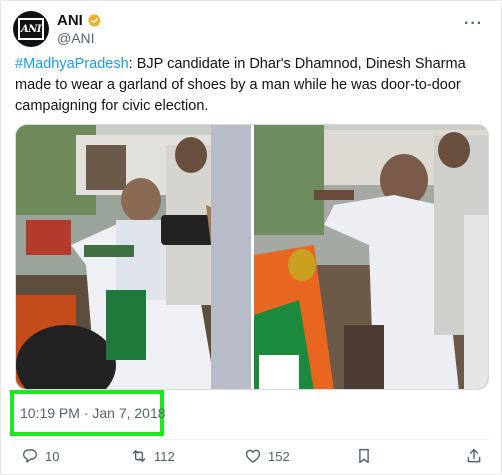 The width and height of the screenshot is (502, 475). Describe the element at coordinates (252, 439) in the screenshot. I see `actions-separator` at that location.